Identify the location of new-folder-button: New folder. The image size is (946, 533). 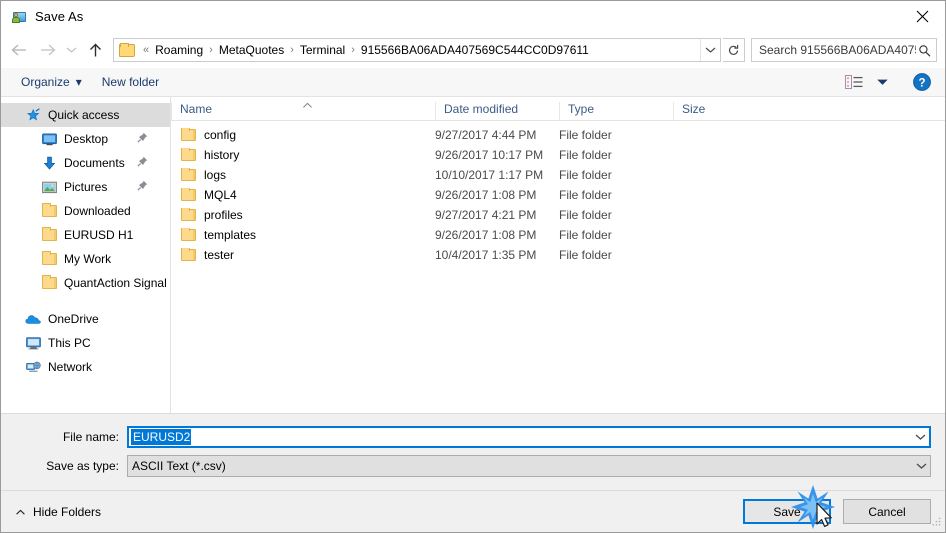
(130, 82).